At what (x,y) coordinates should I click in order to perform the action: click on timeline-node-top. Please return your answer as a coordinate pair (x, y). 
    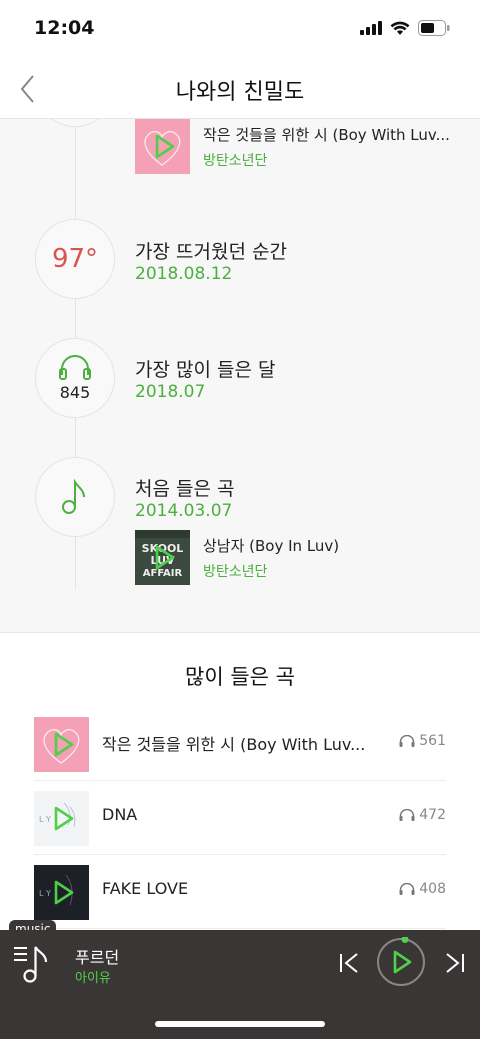
    Looking at the image, I should click on (75, 123).